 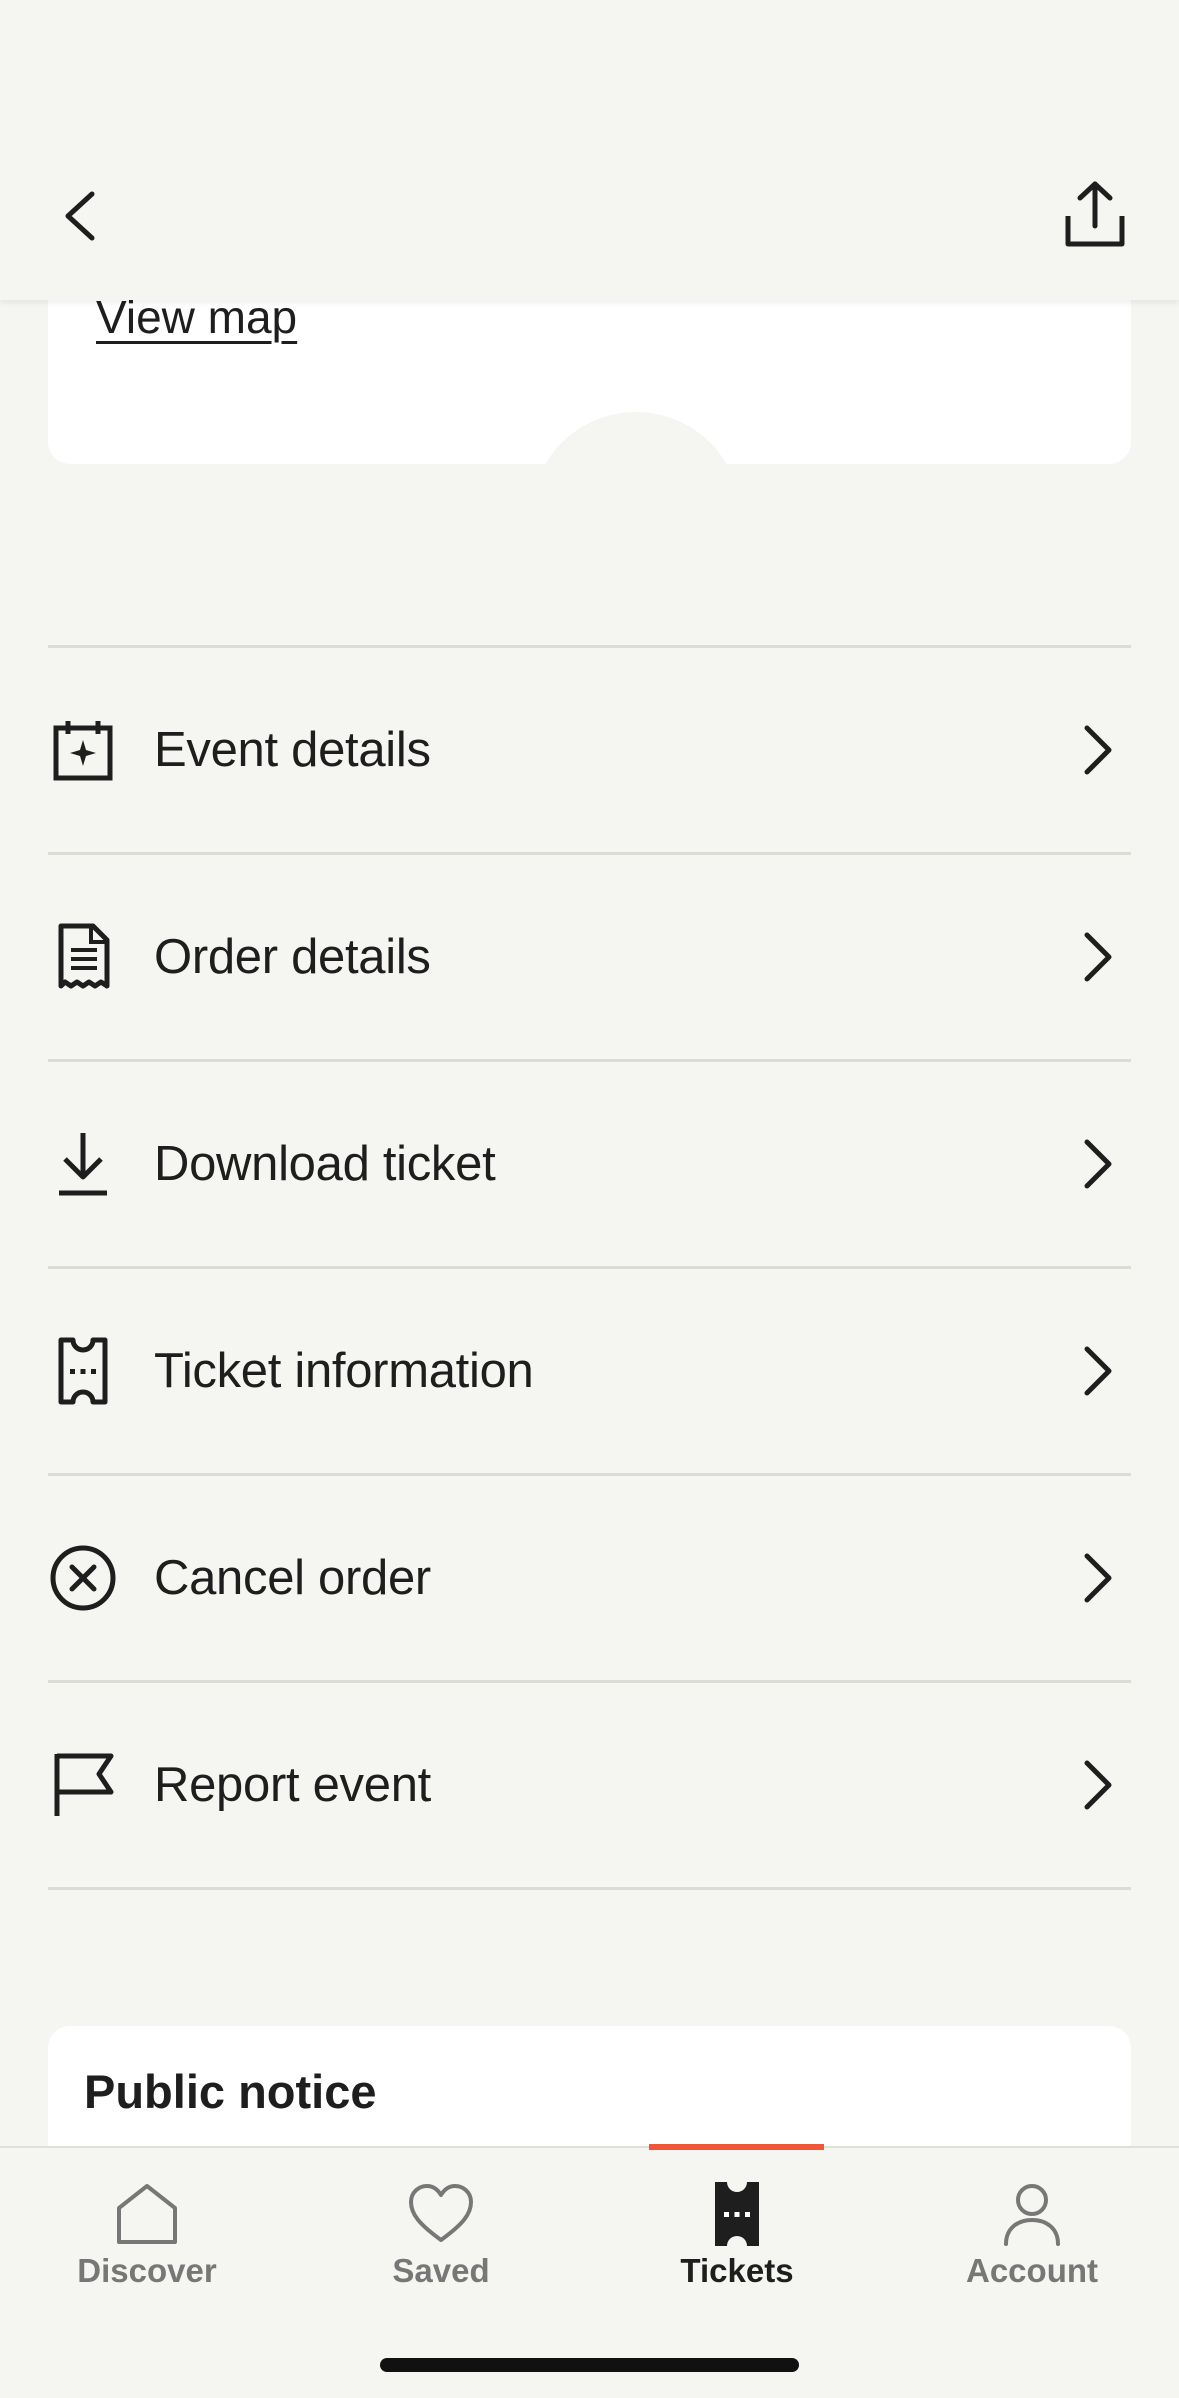 What do you see at coordinates (344, 1371) in the screenshot?
I see `menu-item-label: Ticket information` at bounding box center [344, 1371].